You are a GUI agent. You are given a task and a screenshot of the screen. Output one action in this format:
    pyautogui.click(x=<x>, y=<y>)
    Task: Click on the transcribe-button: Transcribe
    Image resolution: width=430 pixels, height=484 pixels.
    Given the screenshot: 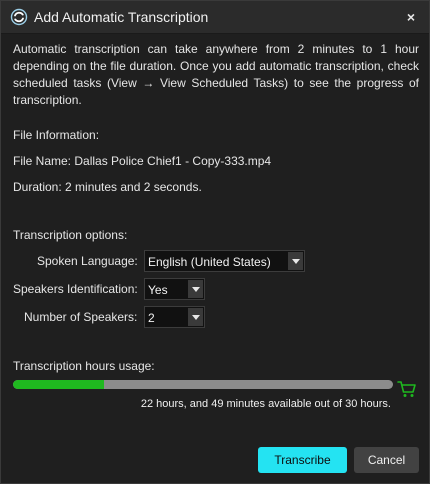 What is the action you would take?
    pyautogui.click(x=302, y=460)
    